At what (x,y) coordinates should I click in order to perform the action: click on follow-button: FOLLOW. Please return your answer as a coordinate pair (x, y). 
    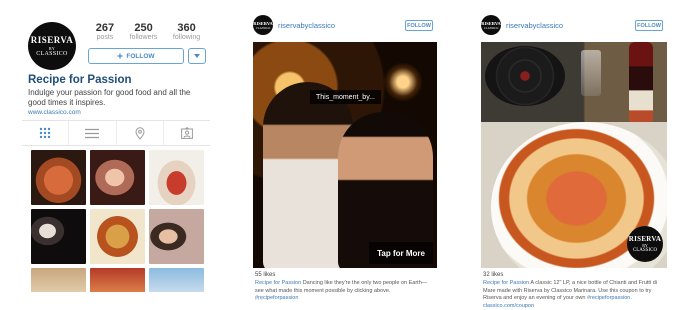
    Looking at the image, I should click on (136, 56).